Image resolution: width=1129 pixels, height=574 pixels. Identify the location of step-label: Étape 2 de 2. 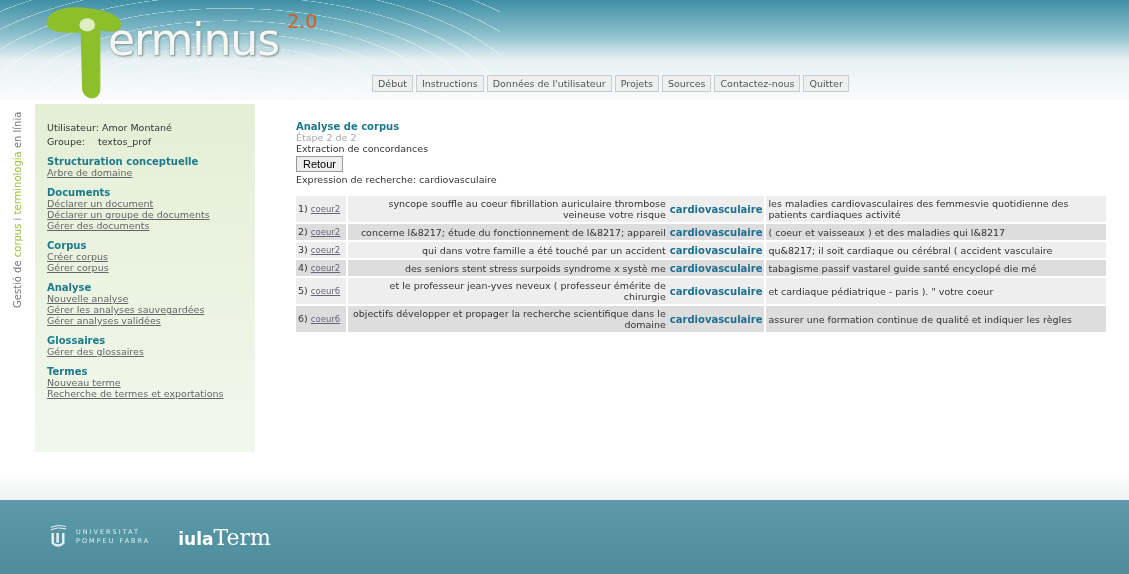
(327, 137).